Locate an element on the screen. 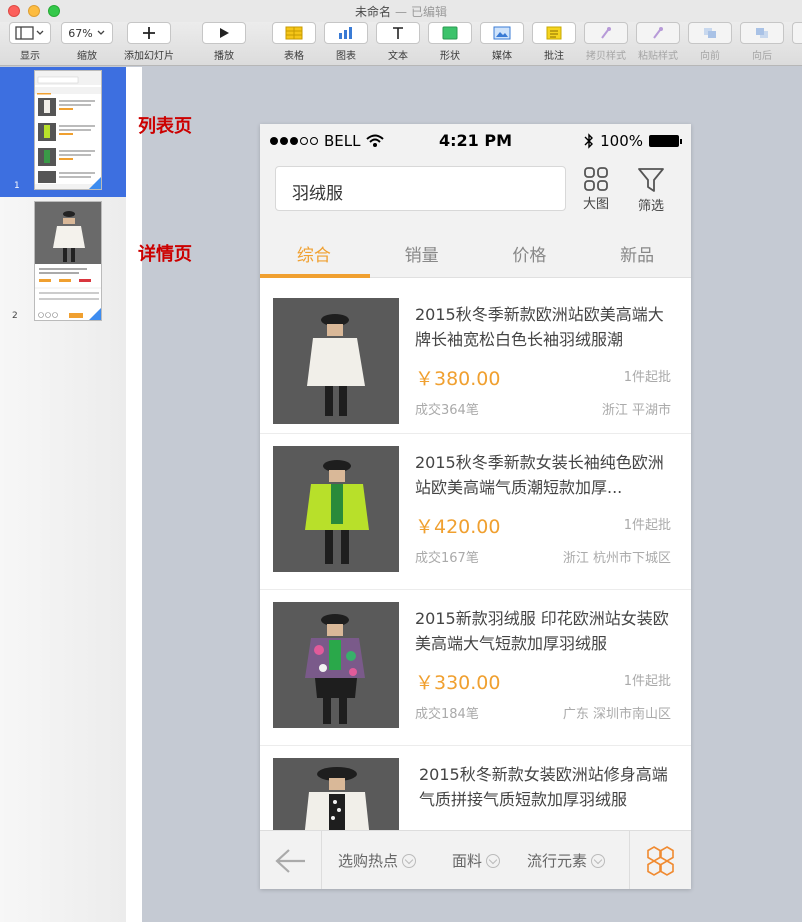  filter-trend-elements: 流行元素 is located at coordinates (566, 860).